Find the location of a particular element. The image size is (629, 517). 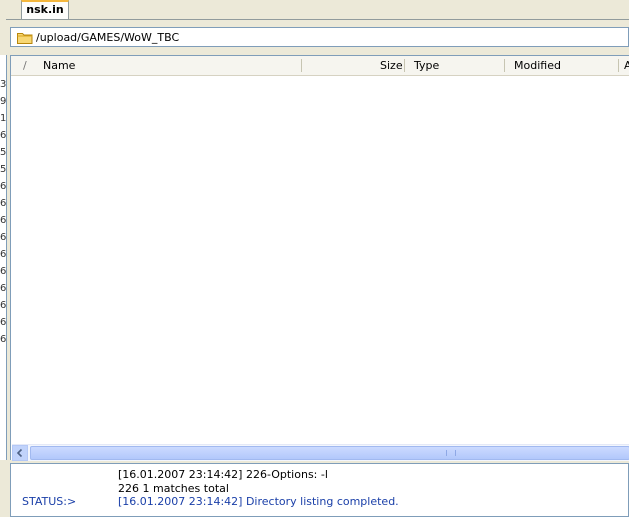

scroll-left-button is located at coordinates (20, 453).